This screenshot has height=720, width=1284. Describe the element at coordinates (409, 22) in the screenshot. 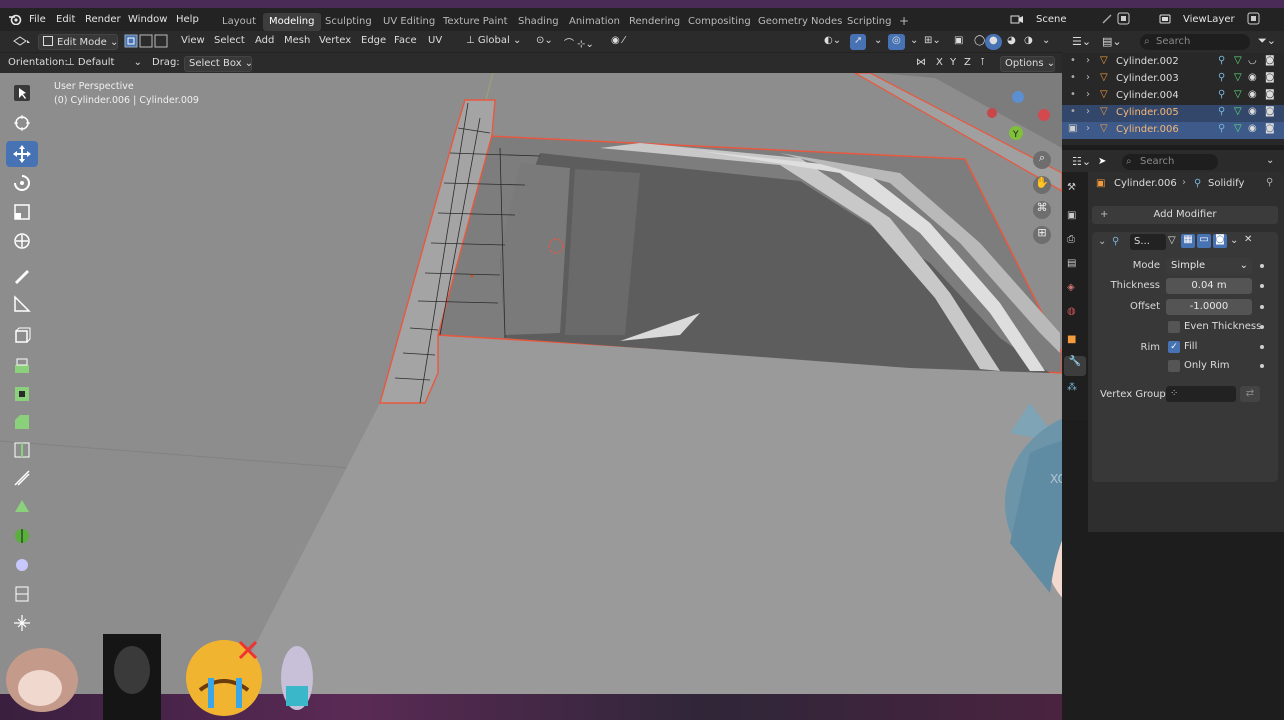

I see `tab-uv-editing: UV Editing` at that location.